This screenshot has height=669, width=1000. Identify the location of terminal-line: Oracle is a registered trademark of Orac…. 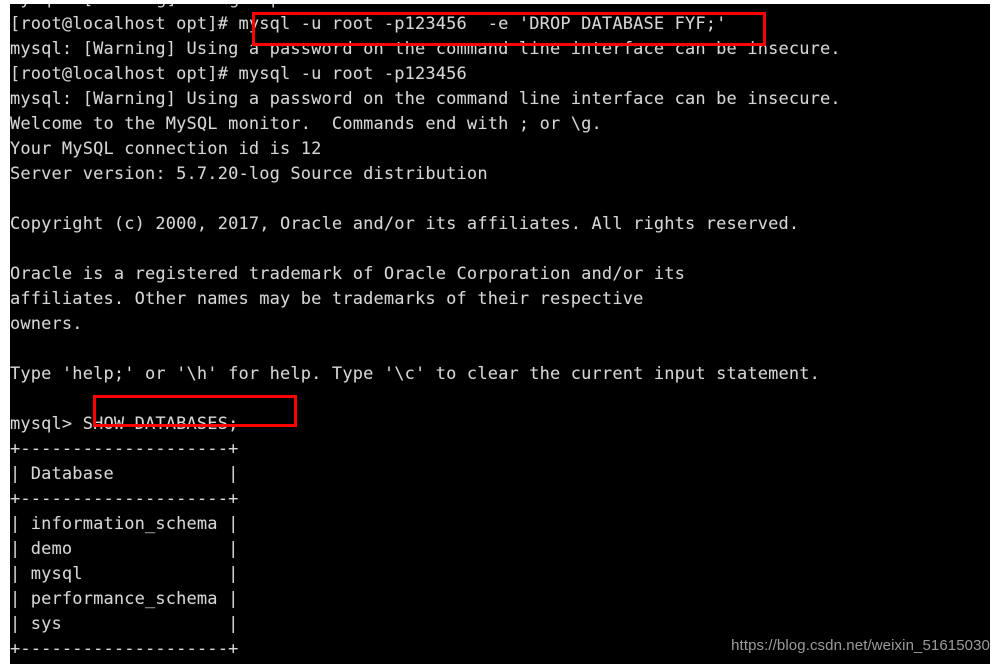
(348, 274).